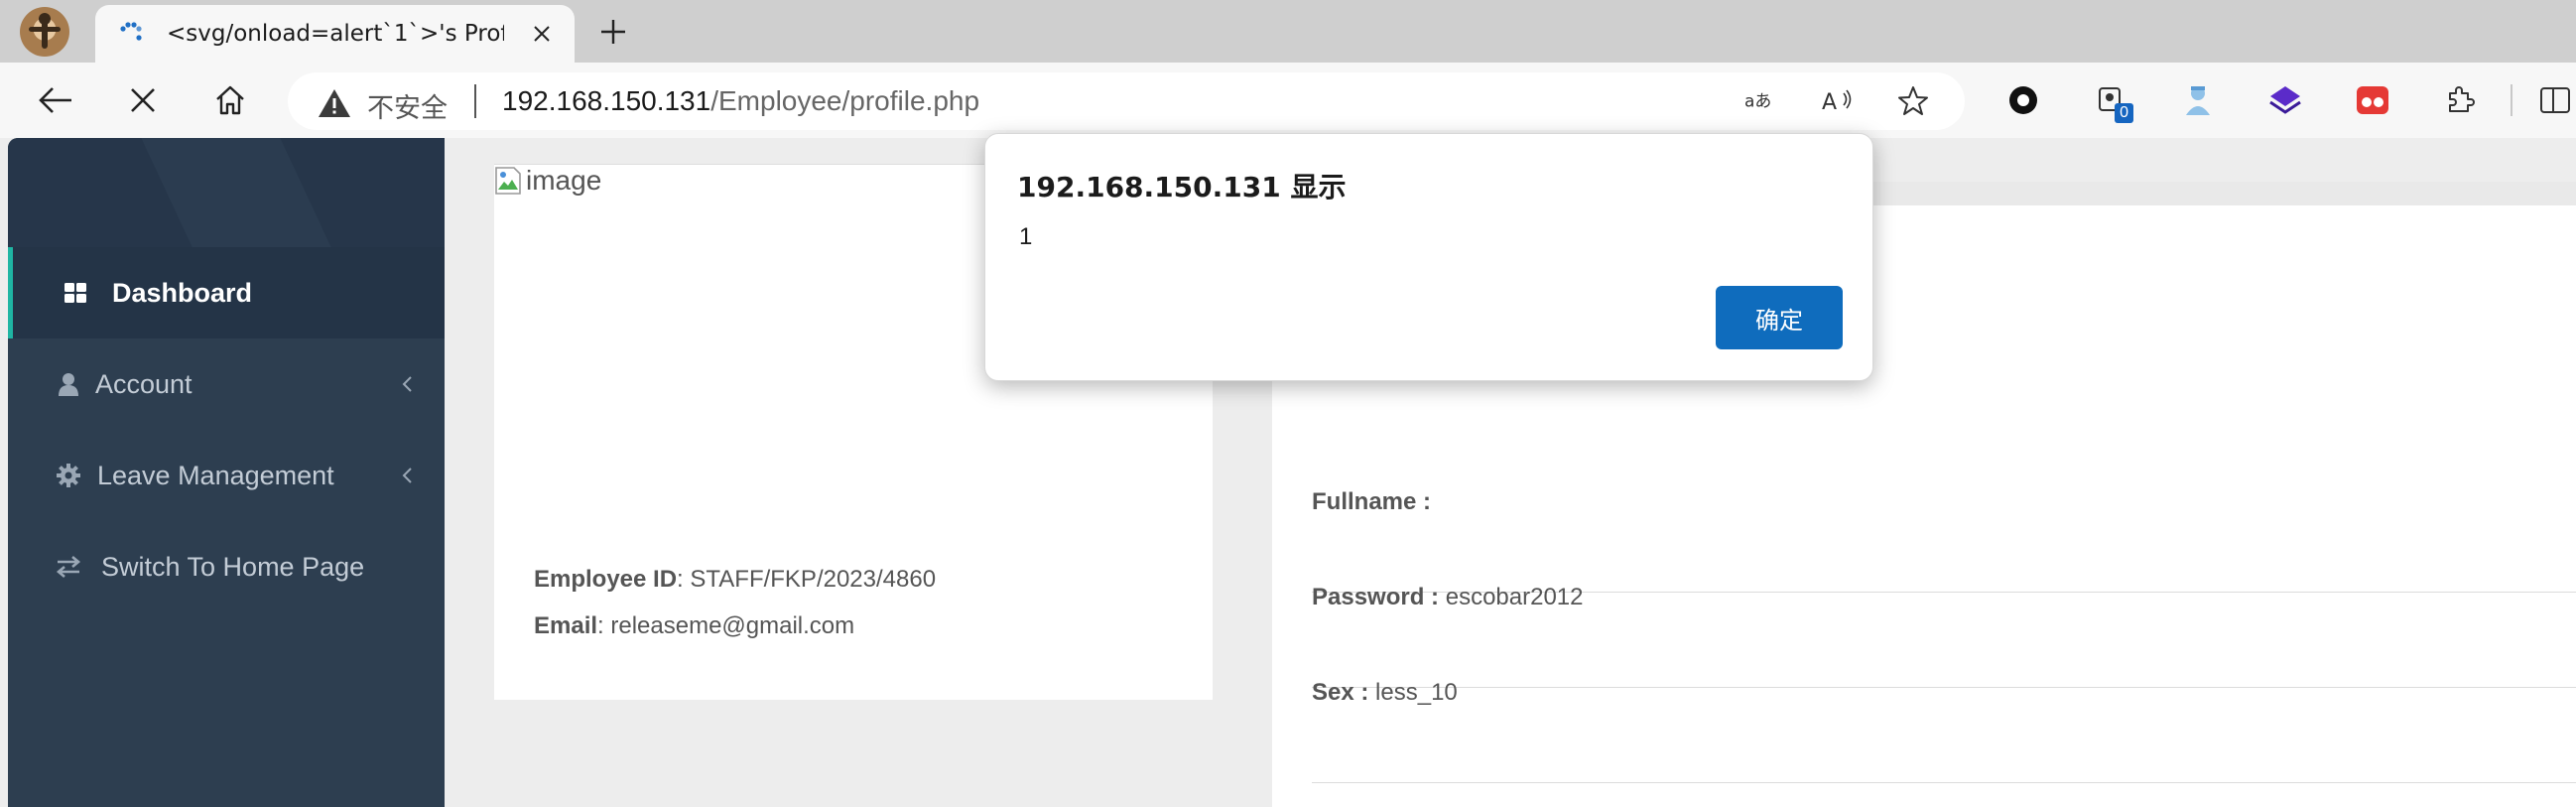 The image size is (2576, 807). I want to click on tab-close-icon, so click(542, 34).